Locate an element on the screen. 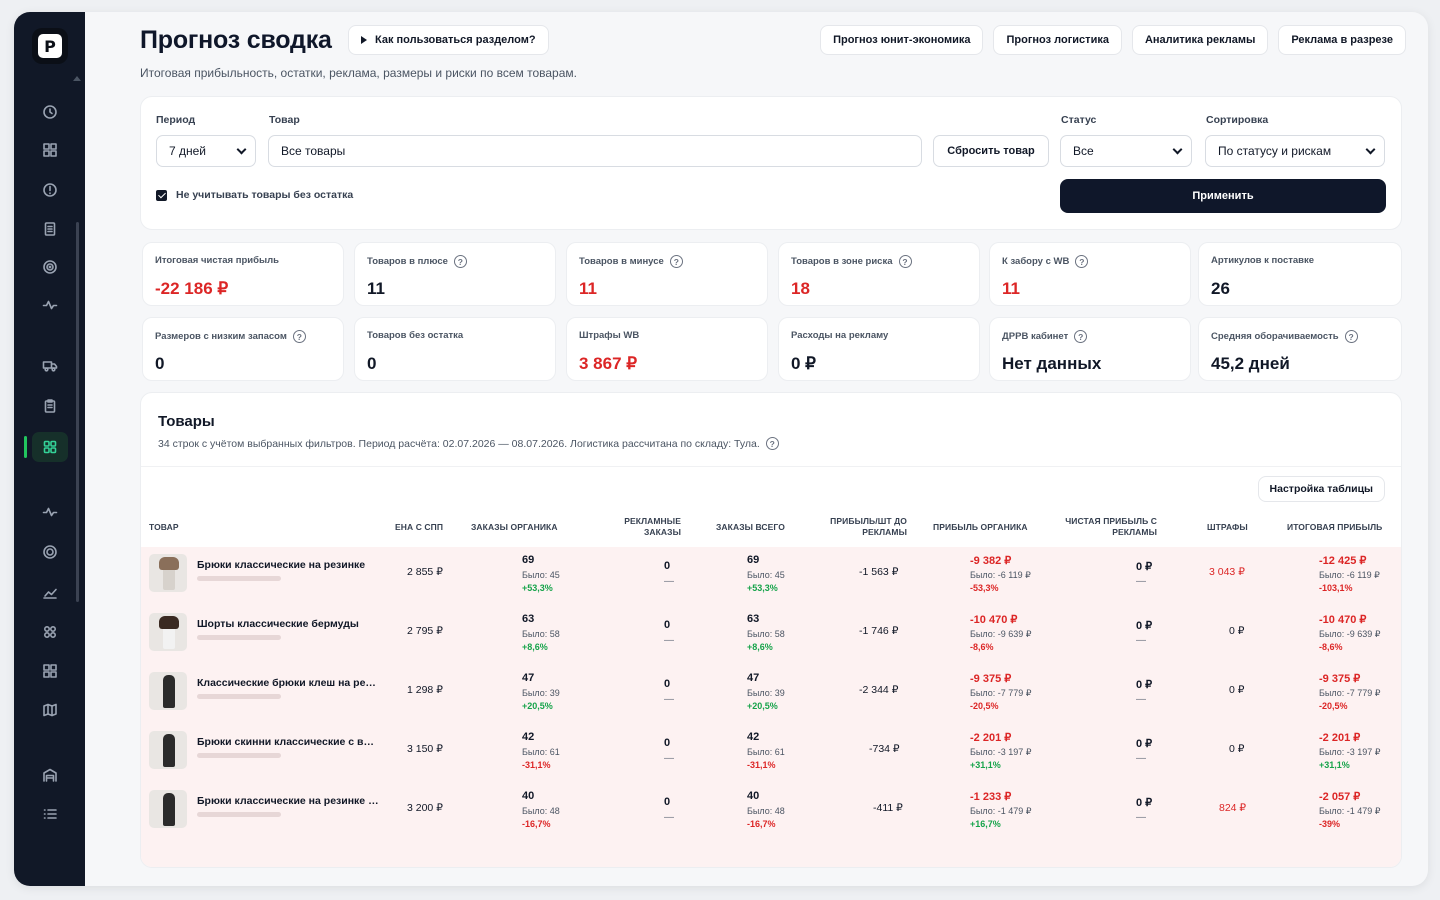 The image size is (1440, 900). dashboard-icon is located at coordinates (50, 447).